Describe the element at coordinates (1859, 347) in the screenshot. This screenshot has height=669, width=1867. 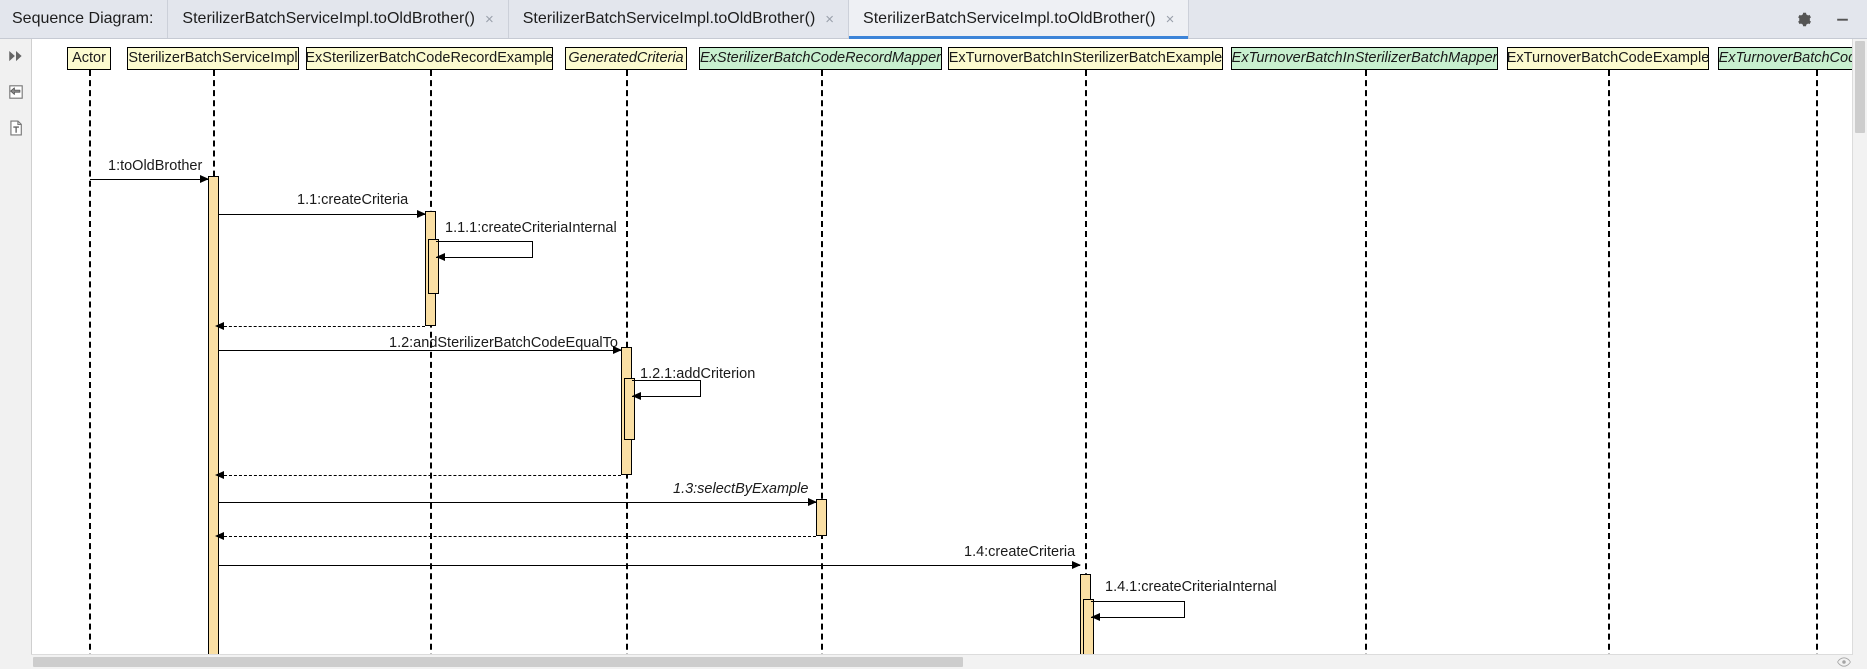
I see `vertical-scrollbar` at that location.